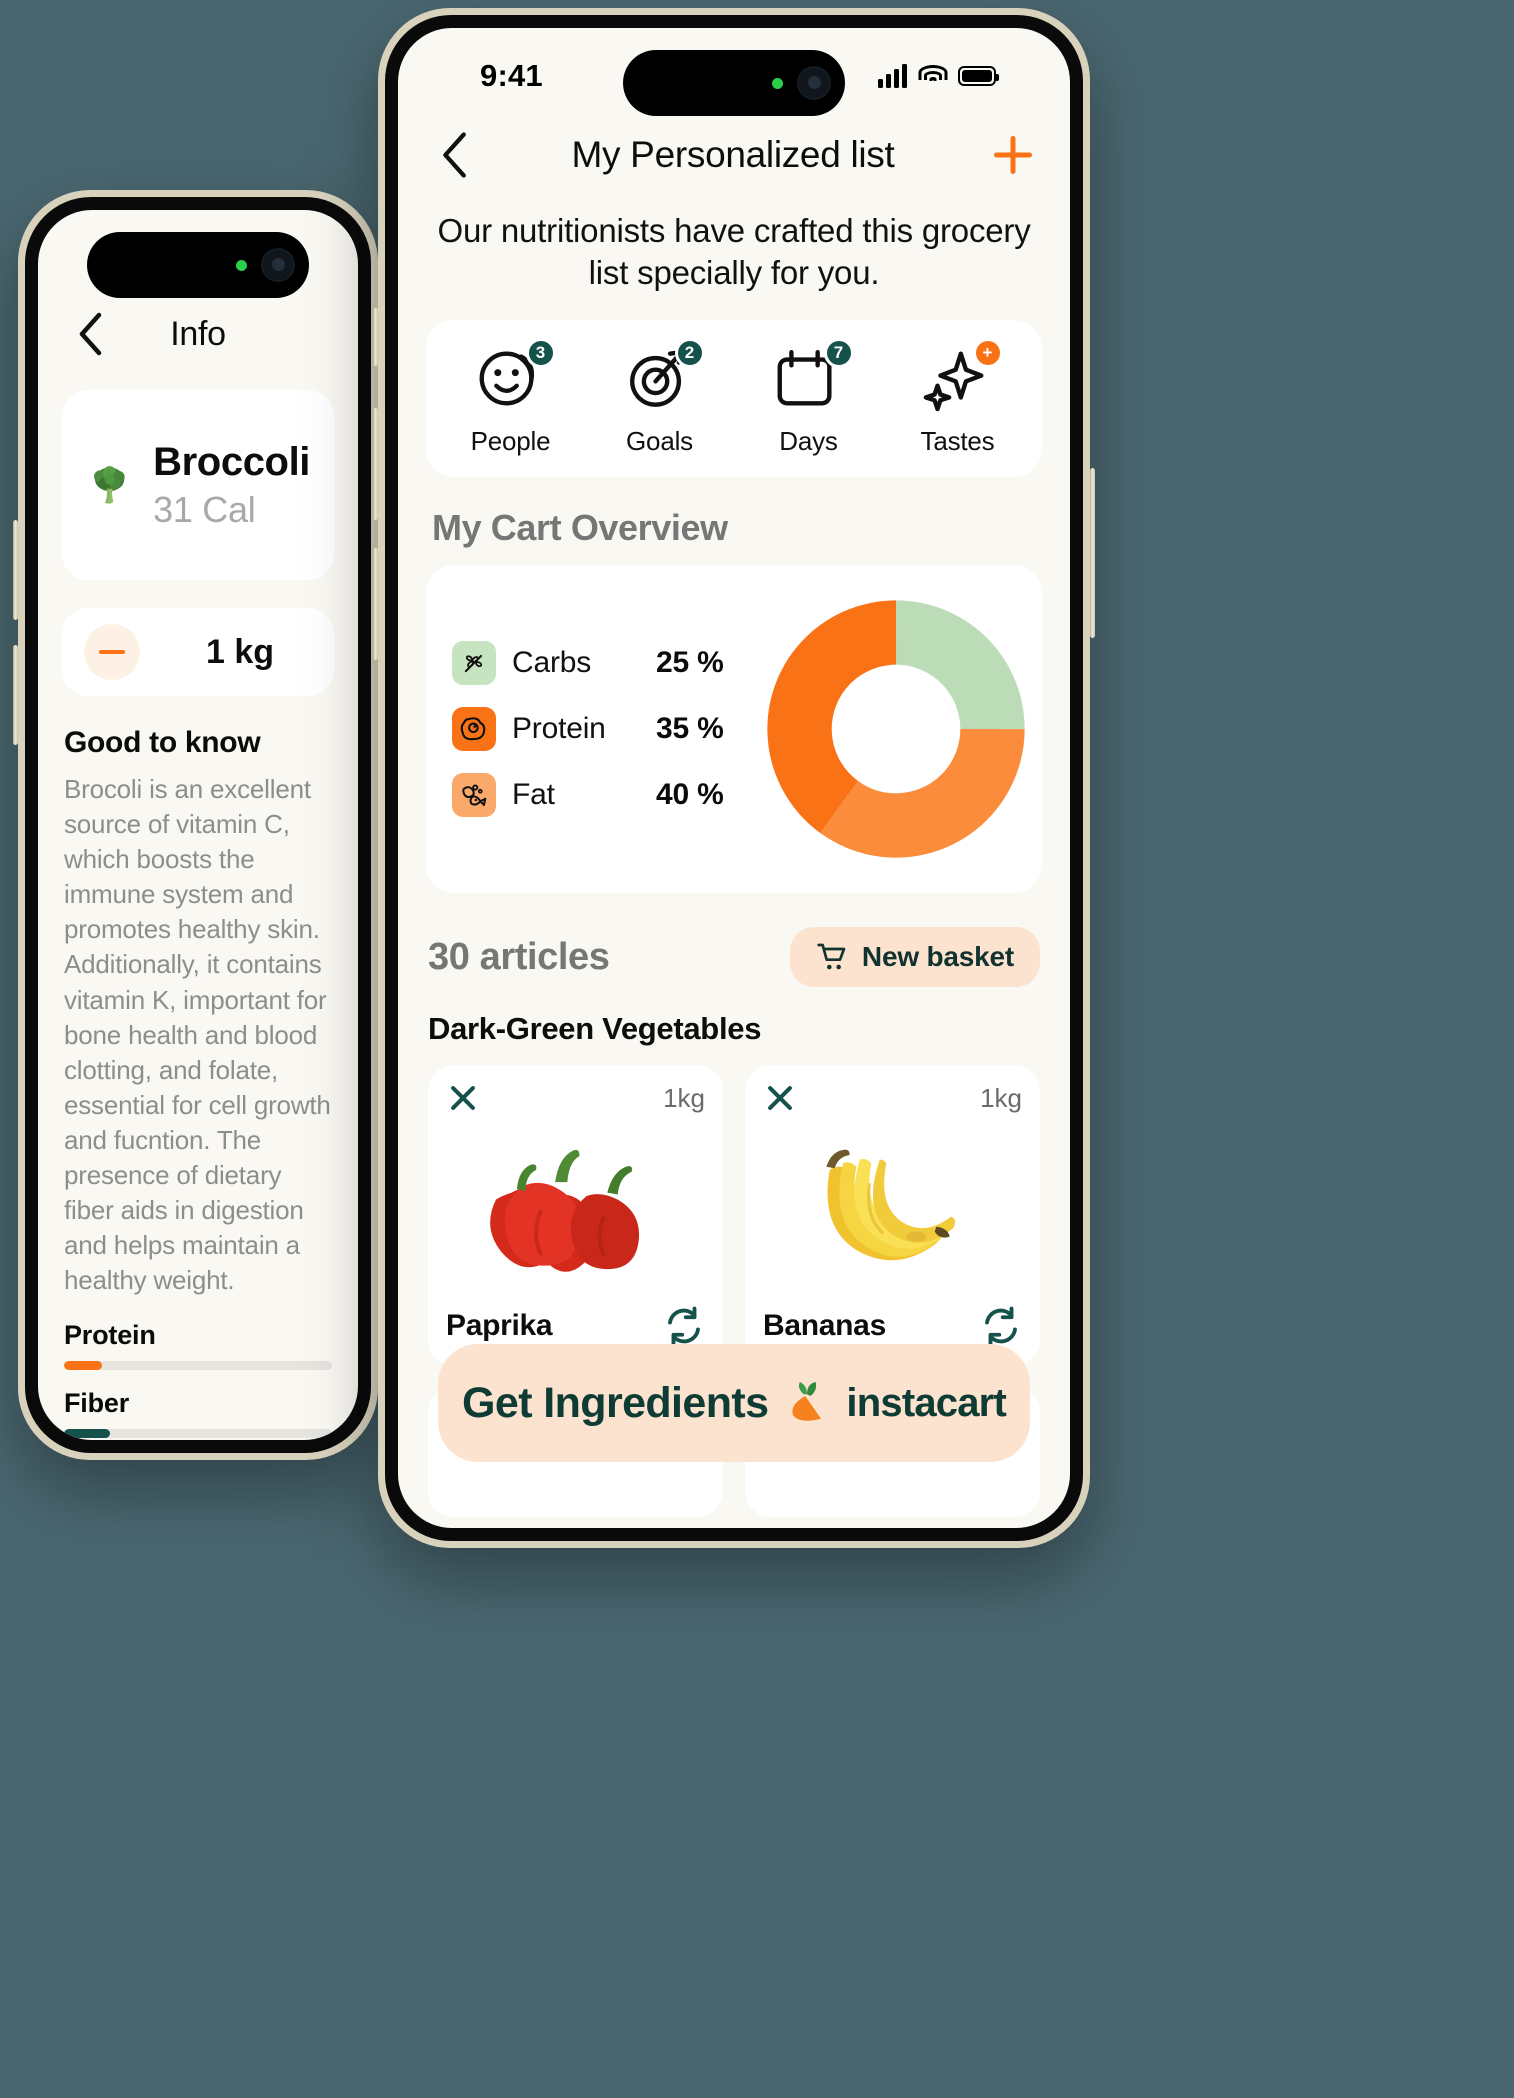 This screenshot has width=1514, height=2098. I want to click on cellular-bars-icon, so click(892, 76).